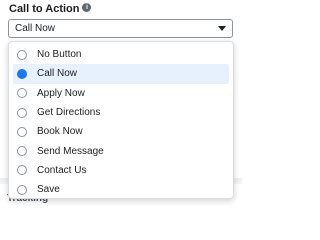  What do you see at coordinates (121, 150) in the screenshot?
I see `option-send-message: Send Message` at bounding box center [121, 150].